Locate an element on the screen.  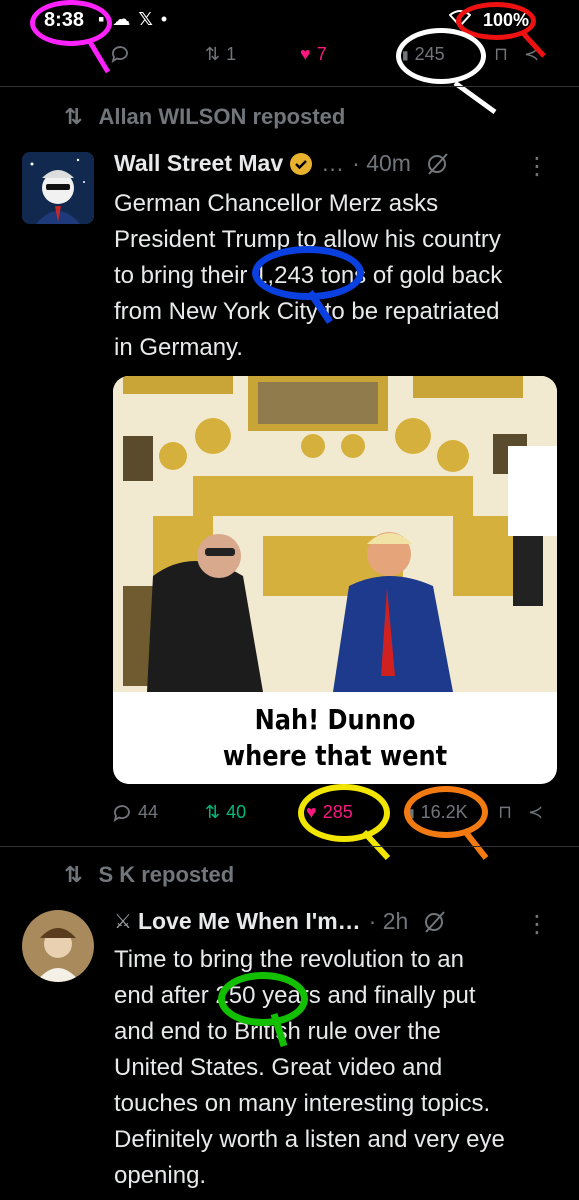
image-caption: Nah! Dunno where that went is located at coordinates (335, 738).